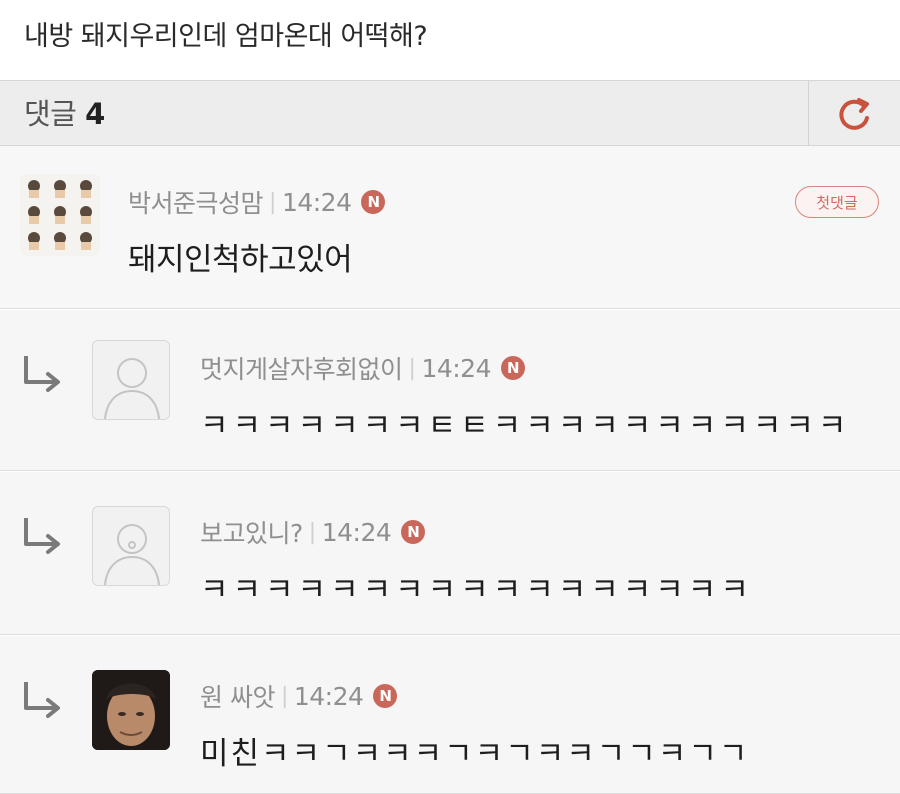 The image size is (900, 794). I want to click on author-name: 보고있니?, so click(251, 532).